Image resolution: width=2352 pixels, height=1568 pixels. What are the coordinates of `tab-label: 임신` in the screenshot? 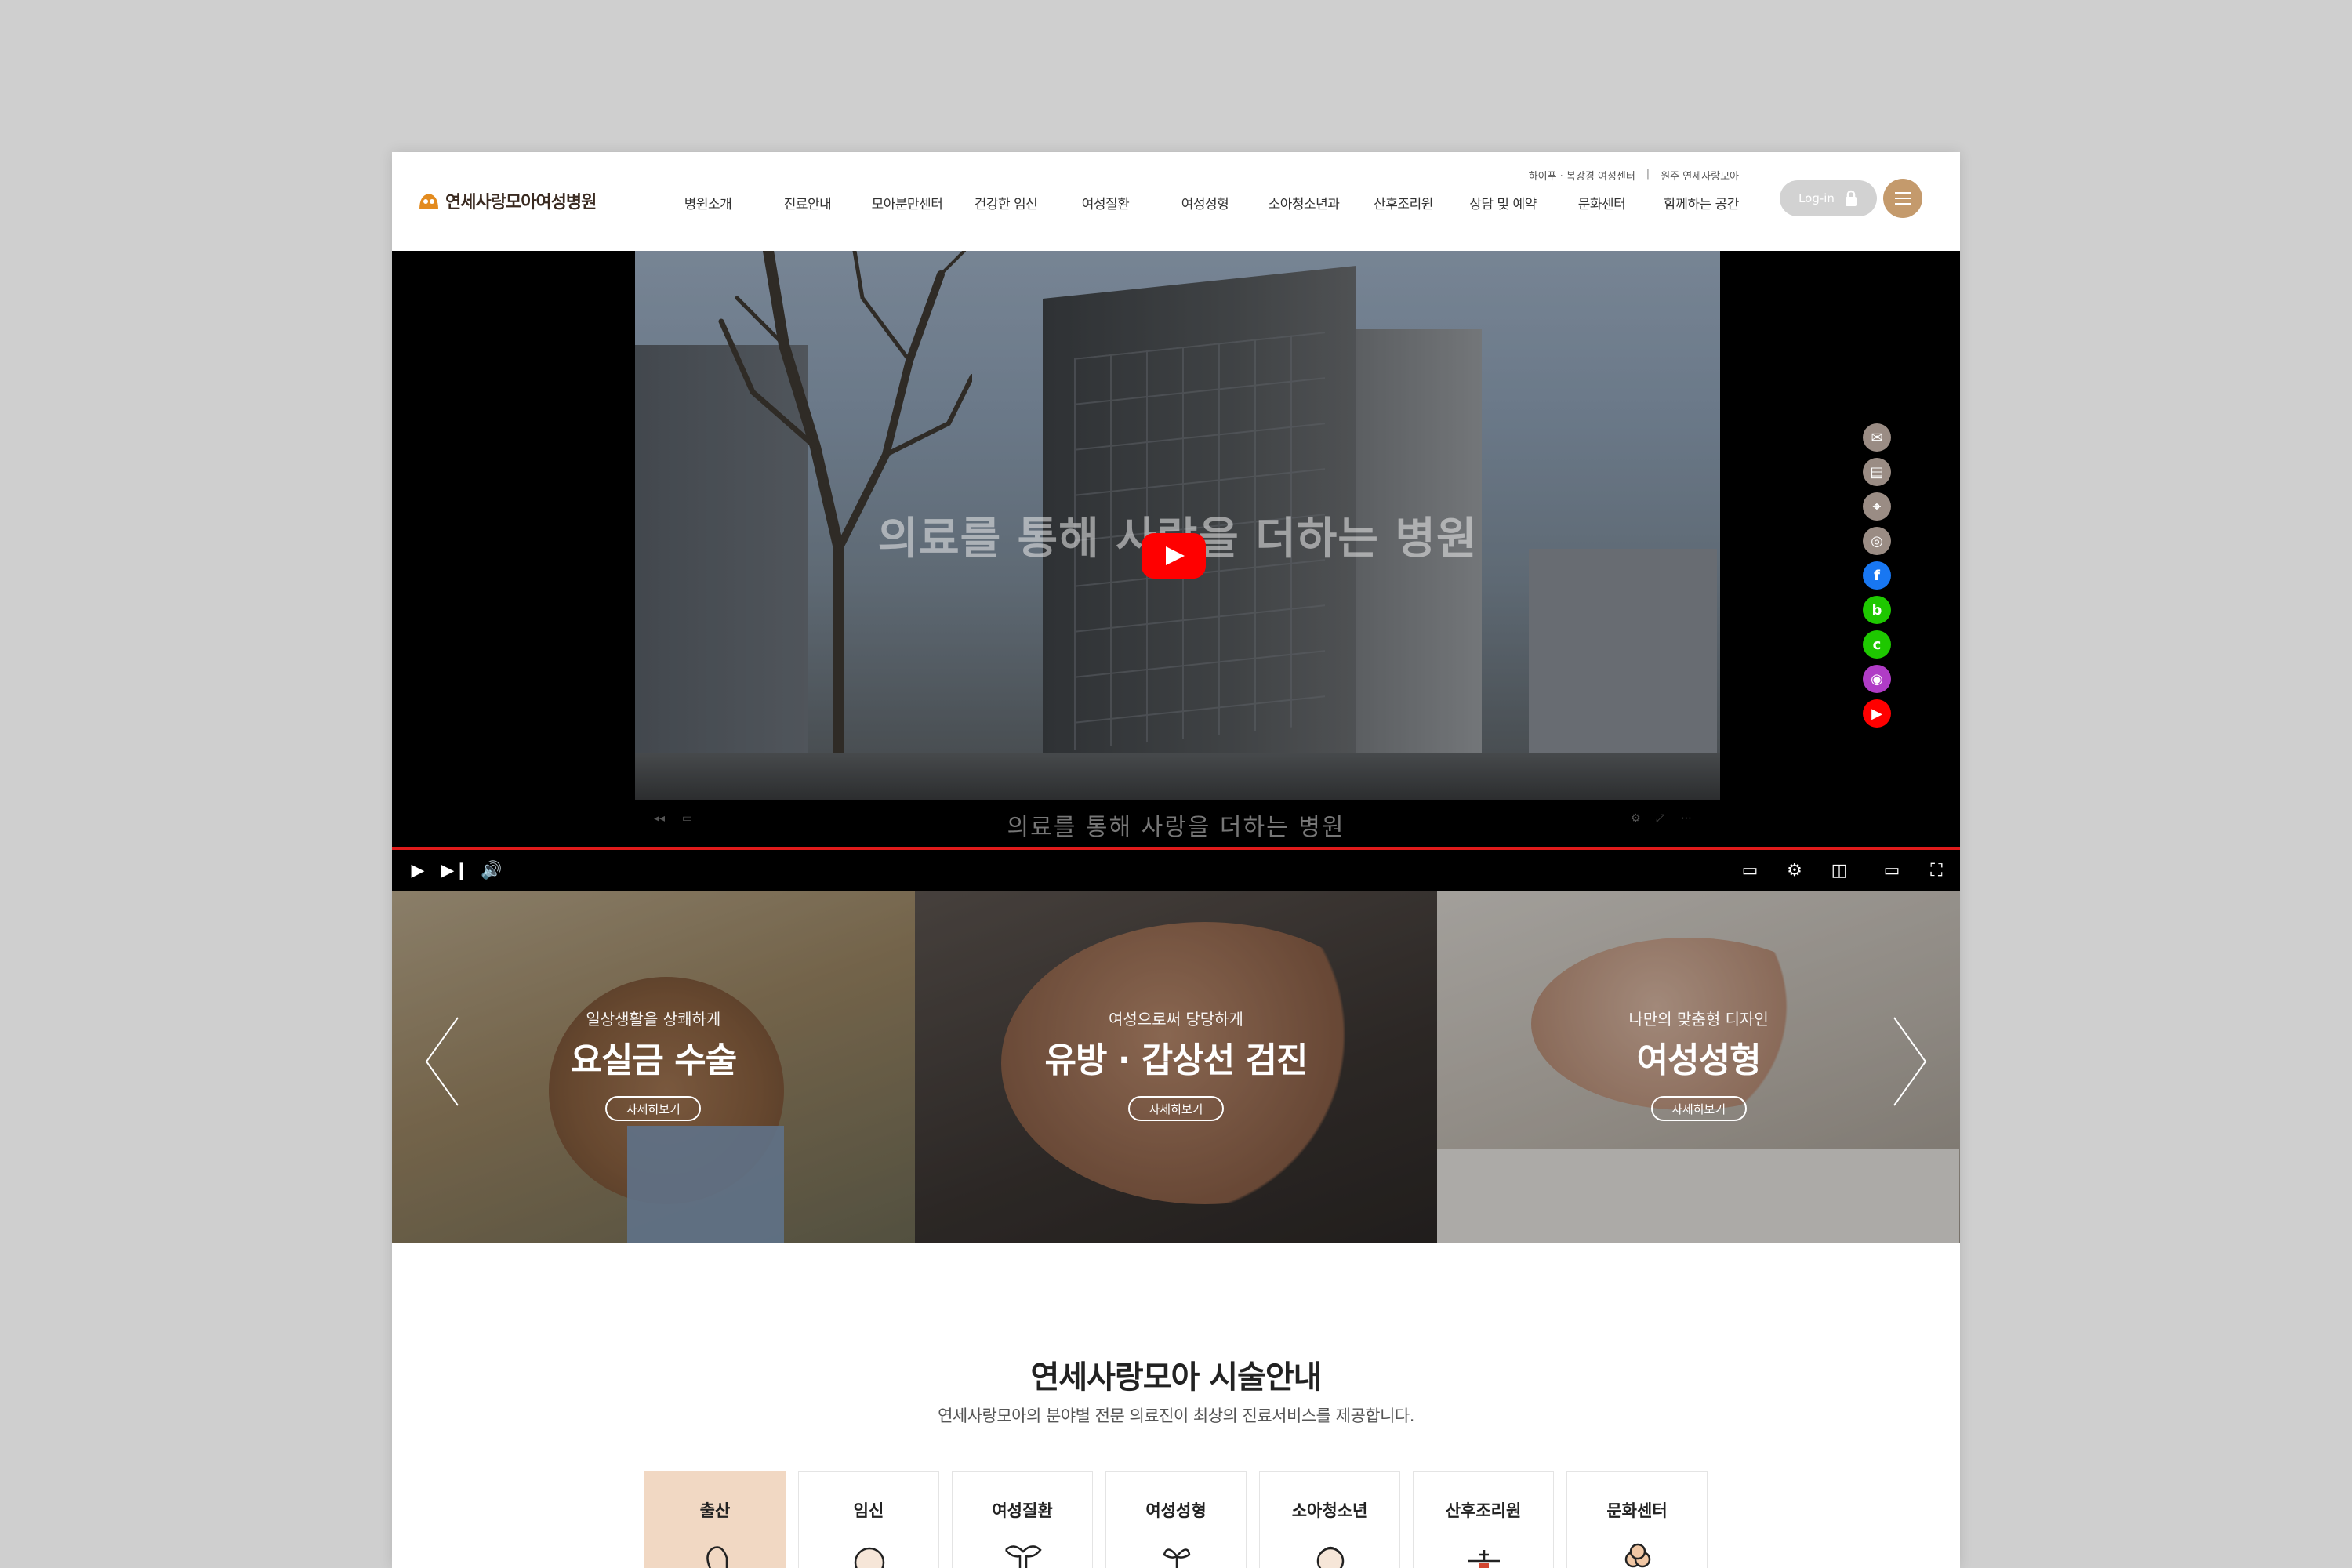 It's located at (868, 1510).